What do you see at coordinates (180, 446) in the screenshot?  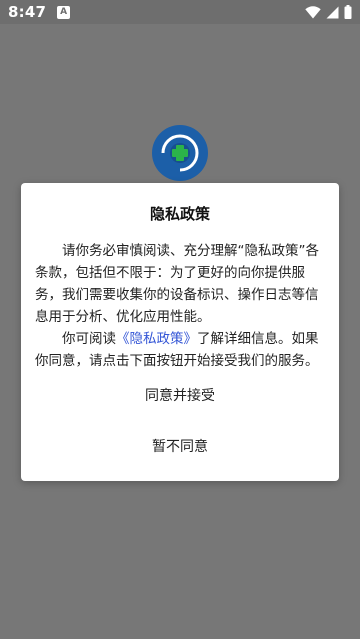 I see `disagree-button: 暂不同意` at bounding box center [180, 446].